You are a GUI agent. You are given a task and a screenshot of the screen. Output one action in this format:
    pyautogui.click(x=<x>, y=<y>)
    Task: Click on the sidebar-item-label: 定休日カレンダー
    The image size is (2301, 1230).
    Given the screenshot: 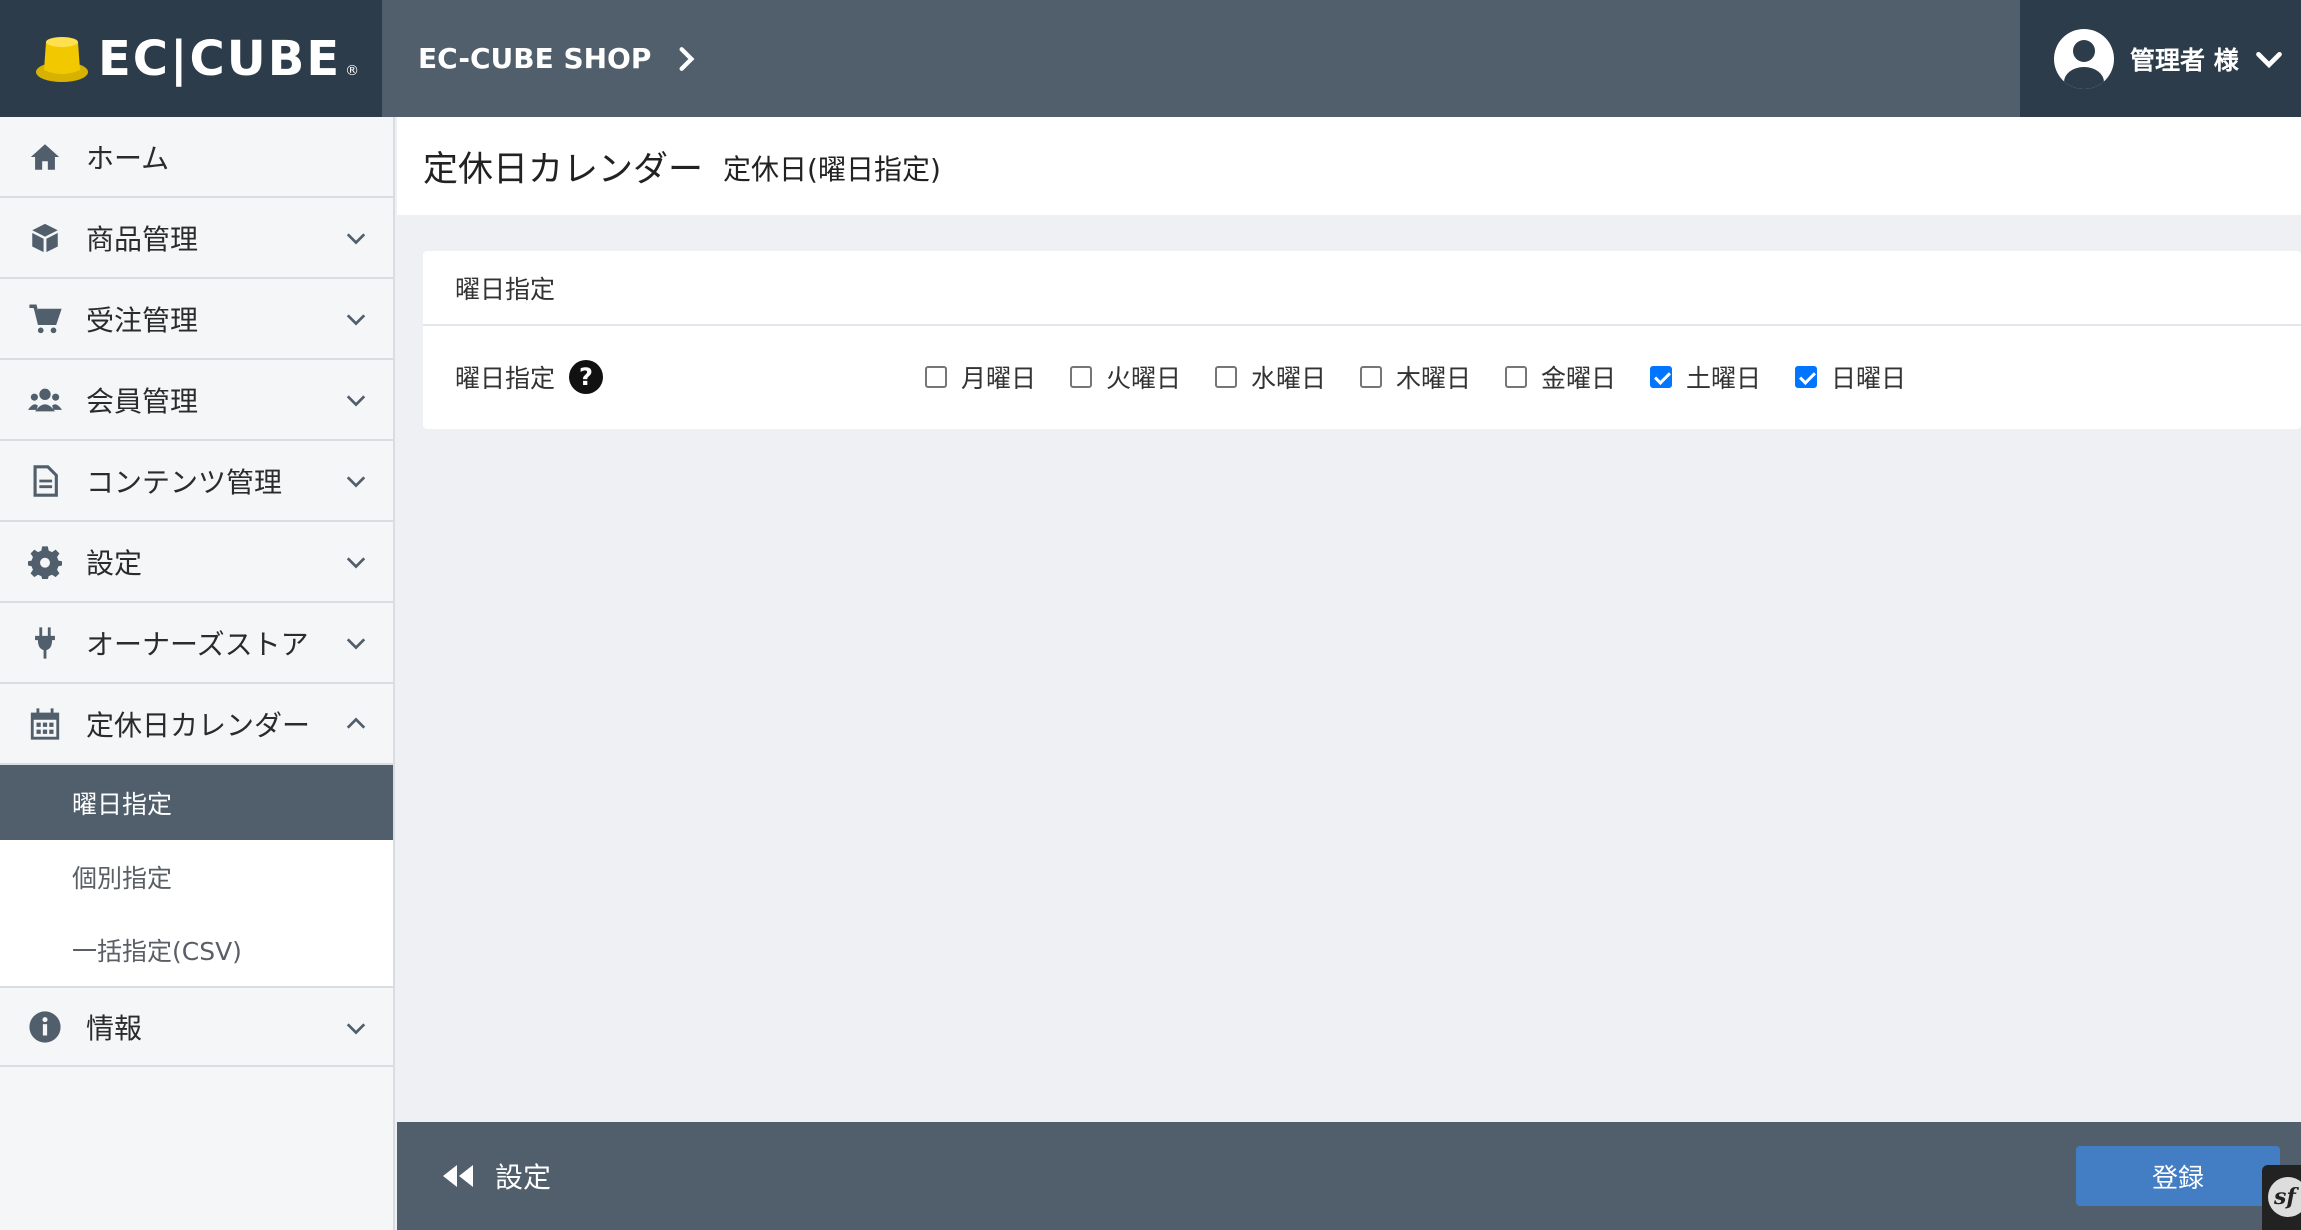 What is the action you would take?
    pyautogui.click(x=198, y=725)
    